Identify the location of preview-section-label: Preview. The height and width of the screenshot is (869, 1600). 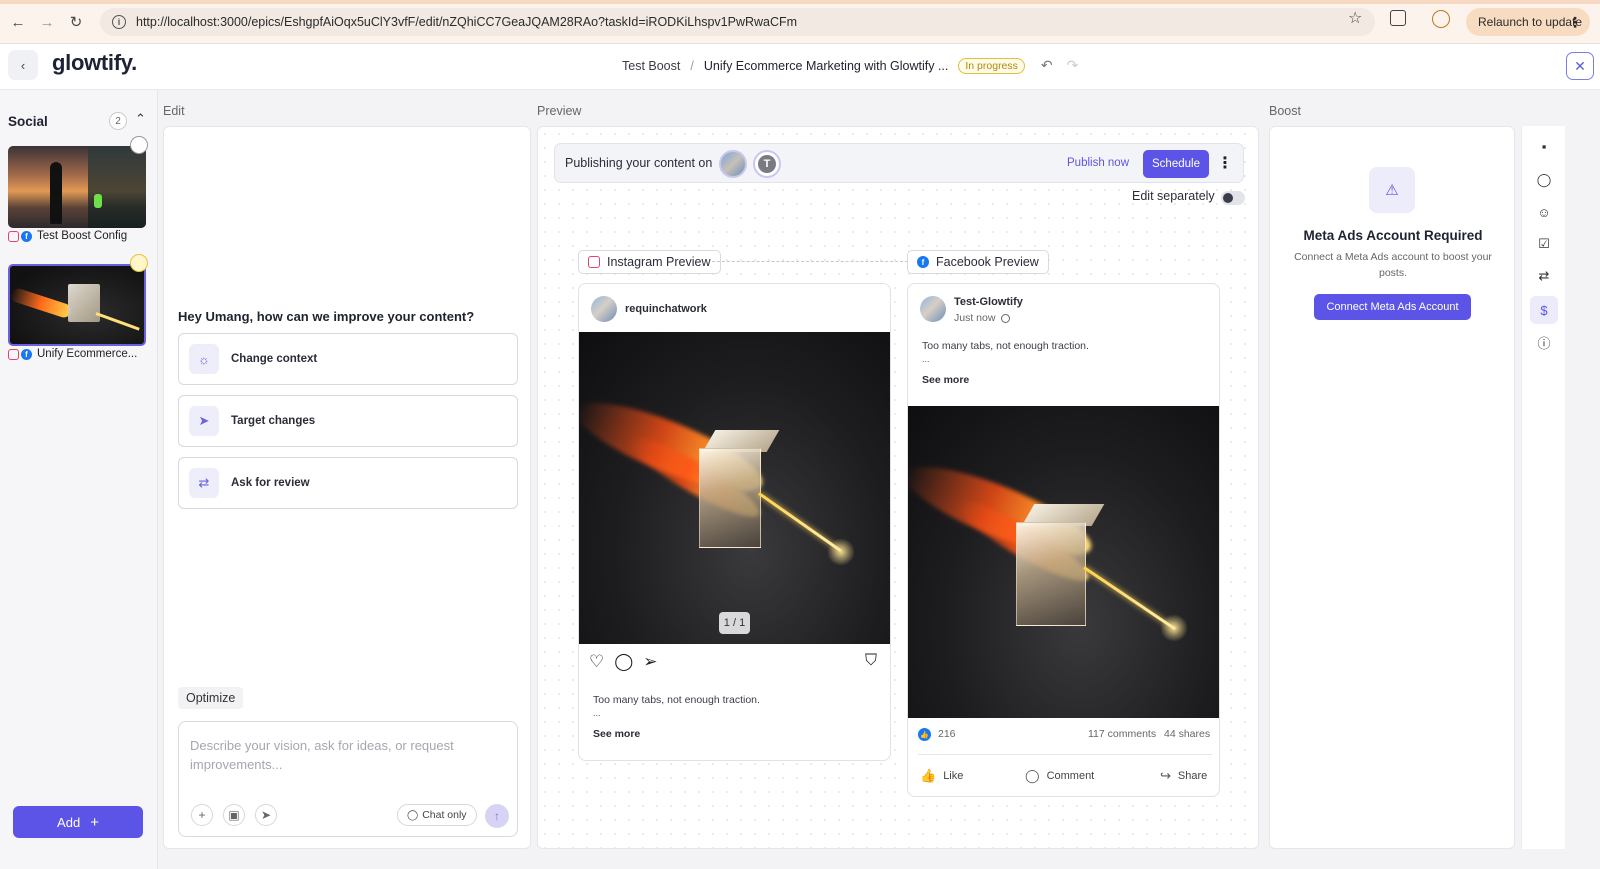
(559, 111).